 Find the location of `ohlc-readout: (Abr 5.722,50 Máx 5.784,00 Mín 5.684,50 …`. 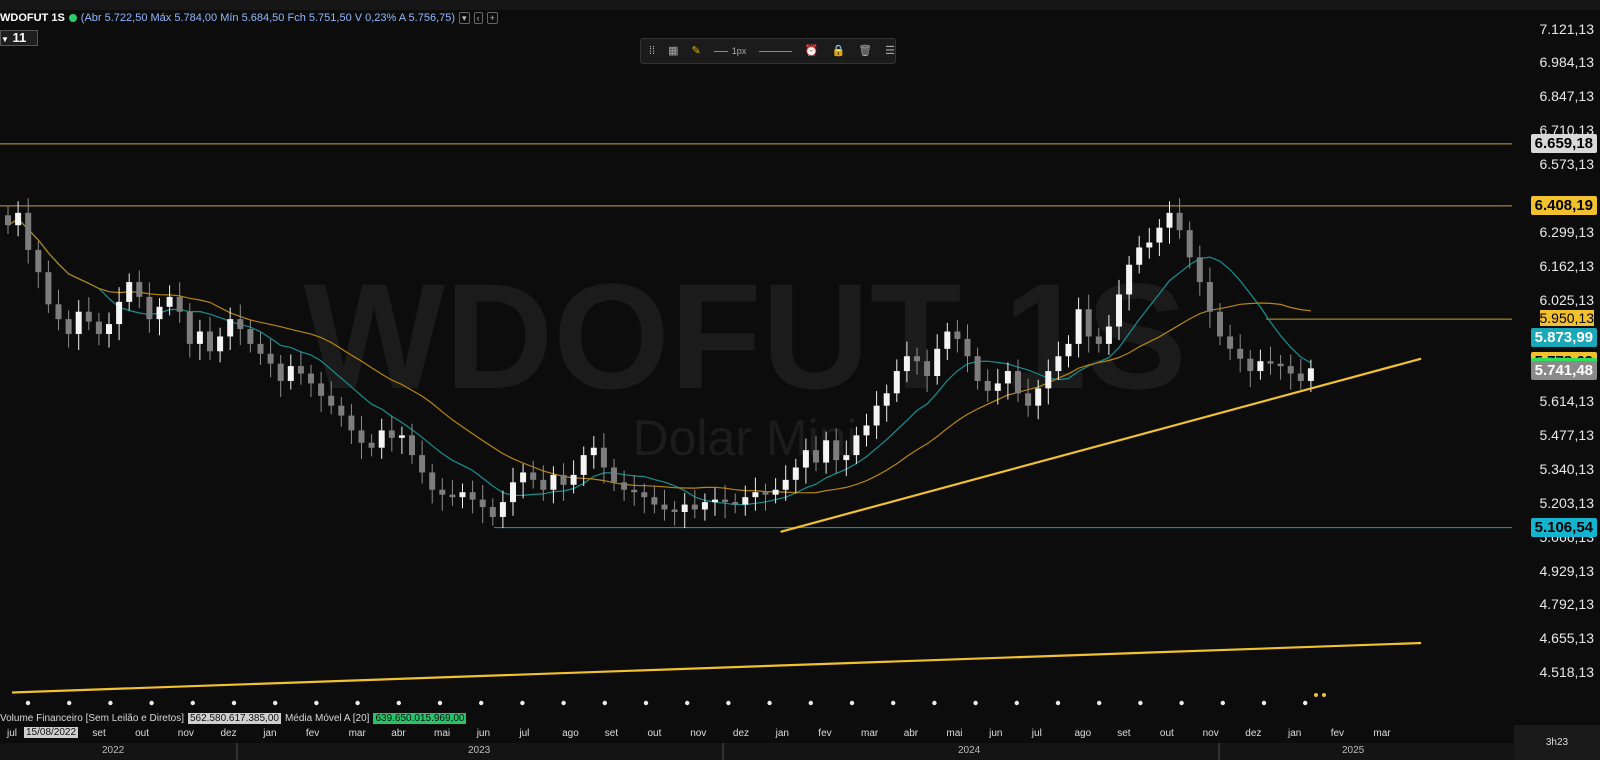

ohlc-readout: (Abr 5.722,50 Máx 5.784,00 Mín 5.684,50 … is located at coordinates (268, 18).